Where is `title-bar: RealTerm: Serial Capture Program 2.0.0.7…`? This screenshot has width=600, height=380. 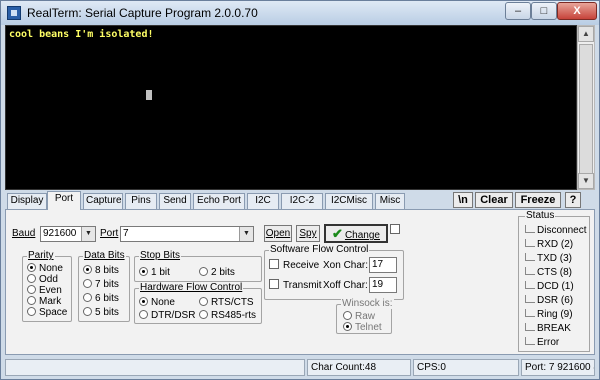 title-bar: RealTerm: Serial Capture Program 2.0.0.7… is located at coordinates (300, 13).